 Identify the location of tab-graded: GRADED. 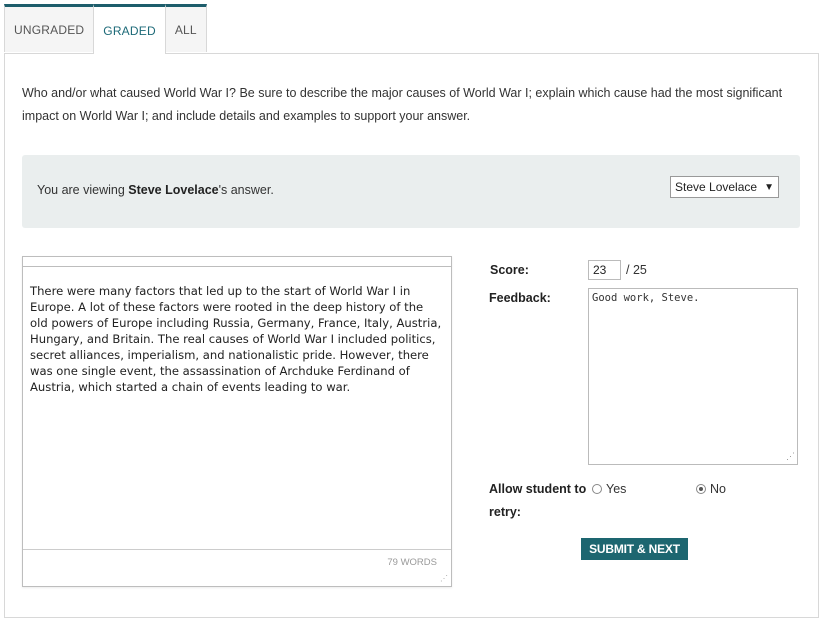
(129, 29).